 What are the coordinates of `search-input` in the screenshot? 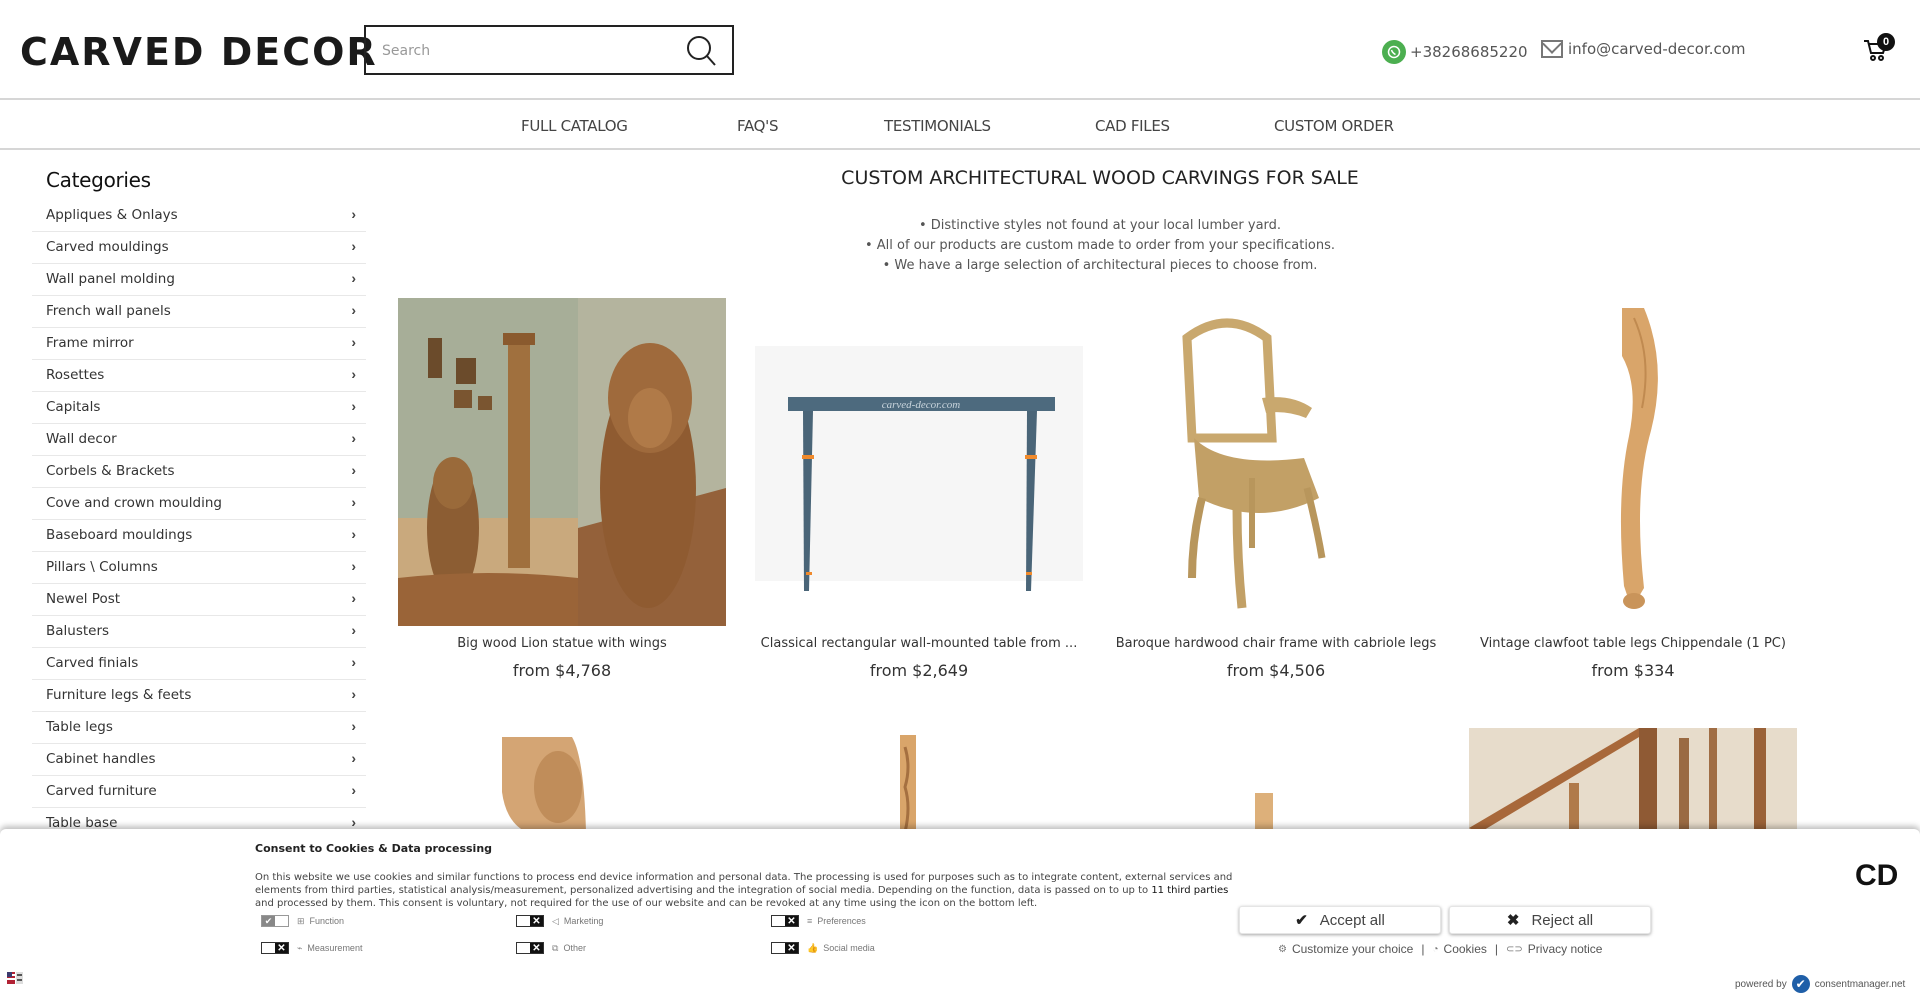 It's located at (532, 51).